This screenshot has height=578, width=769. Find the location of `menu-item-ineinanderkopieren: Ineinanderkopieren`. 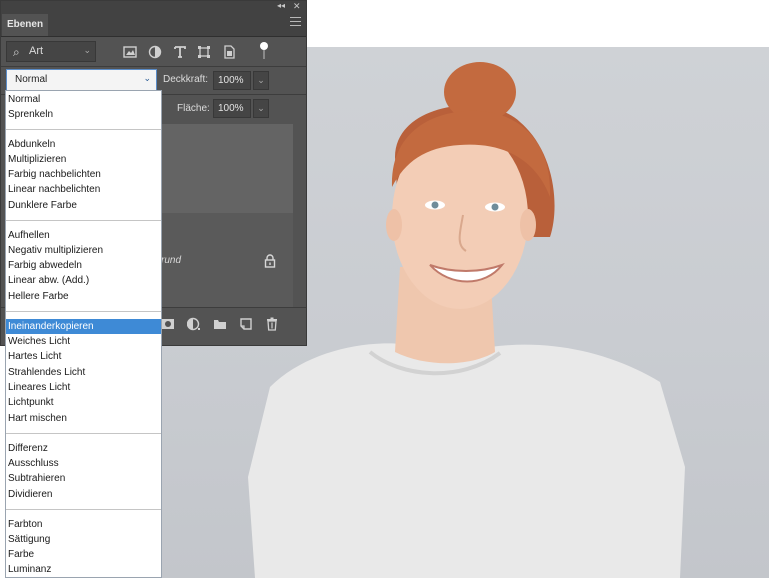

menu-item-ineinanderkopieren: Ineinanderkopieren is located at coordinates (83, 326).